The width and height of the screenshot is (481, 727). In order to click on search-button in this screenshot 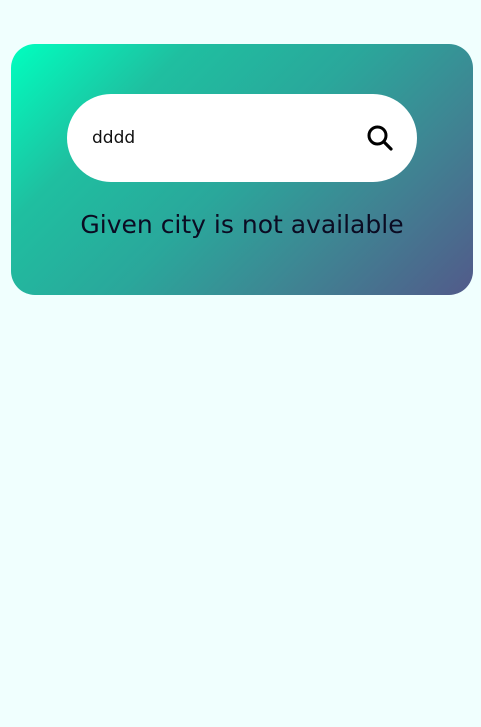, I will do `click(380, 138)`.